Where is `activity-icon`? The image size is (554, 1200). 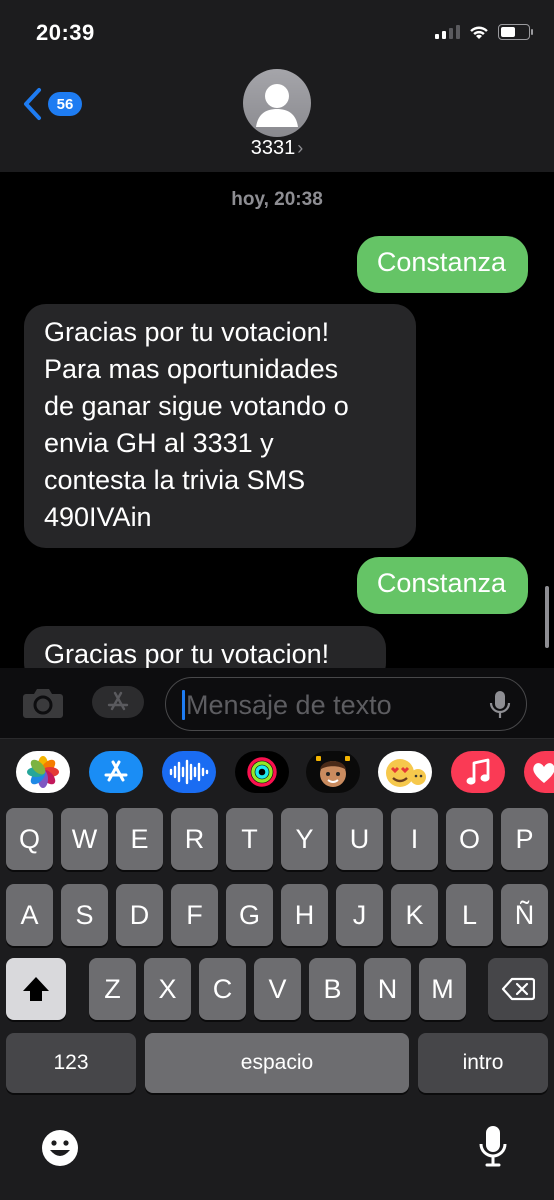
activity-icon is located at coordinates (262, 772).